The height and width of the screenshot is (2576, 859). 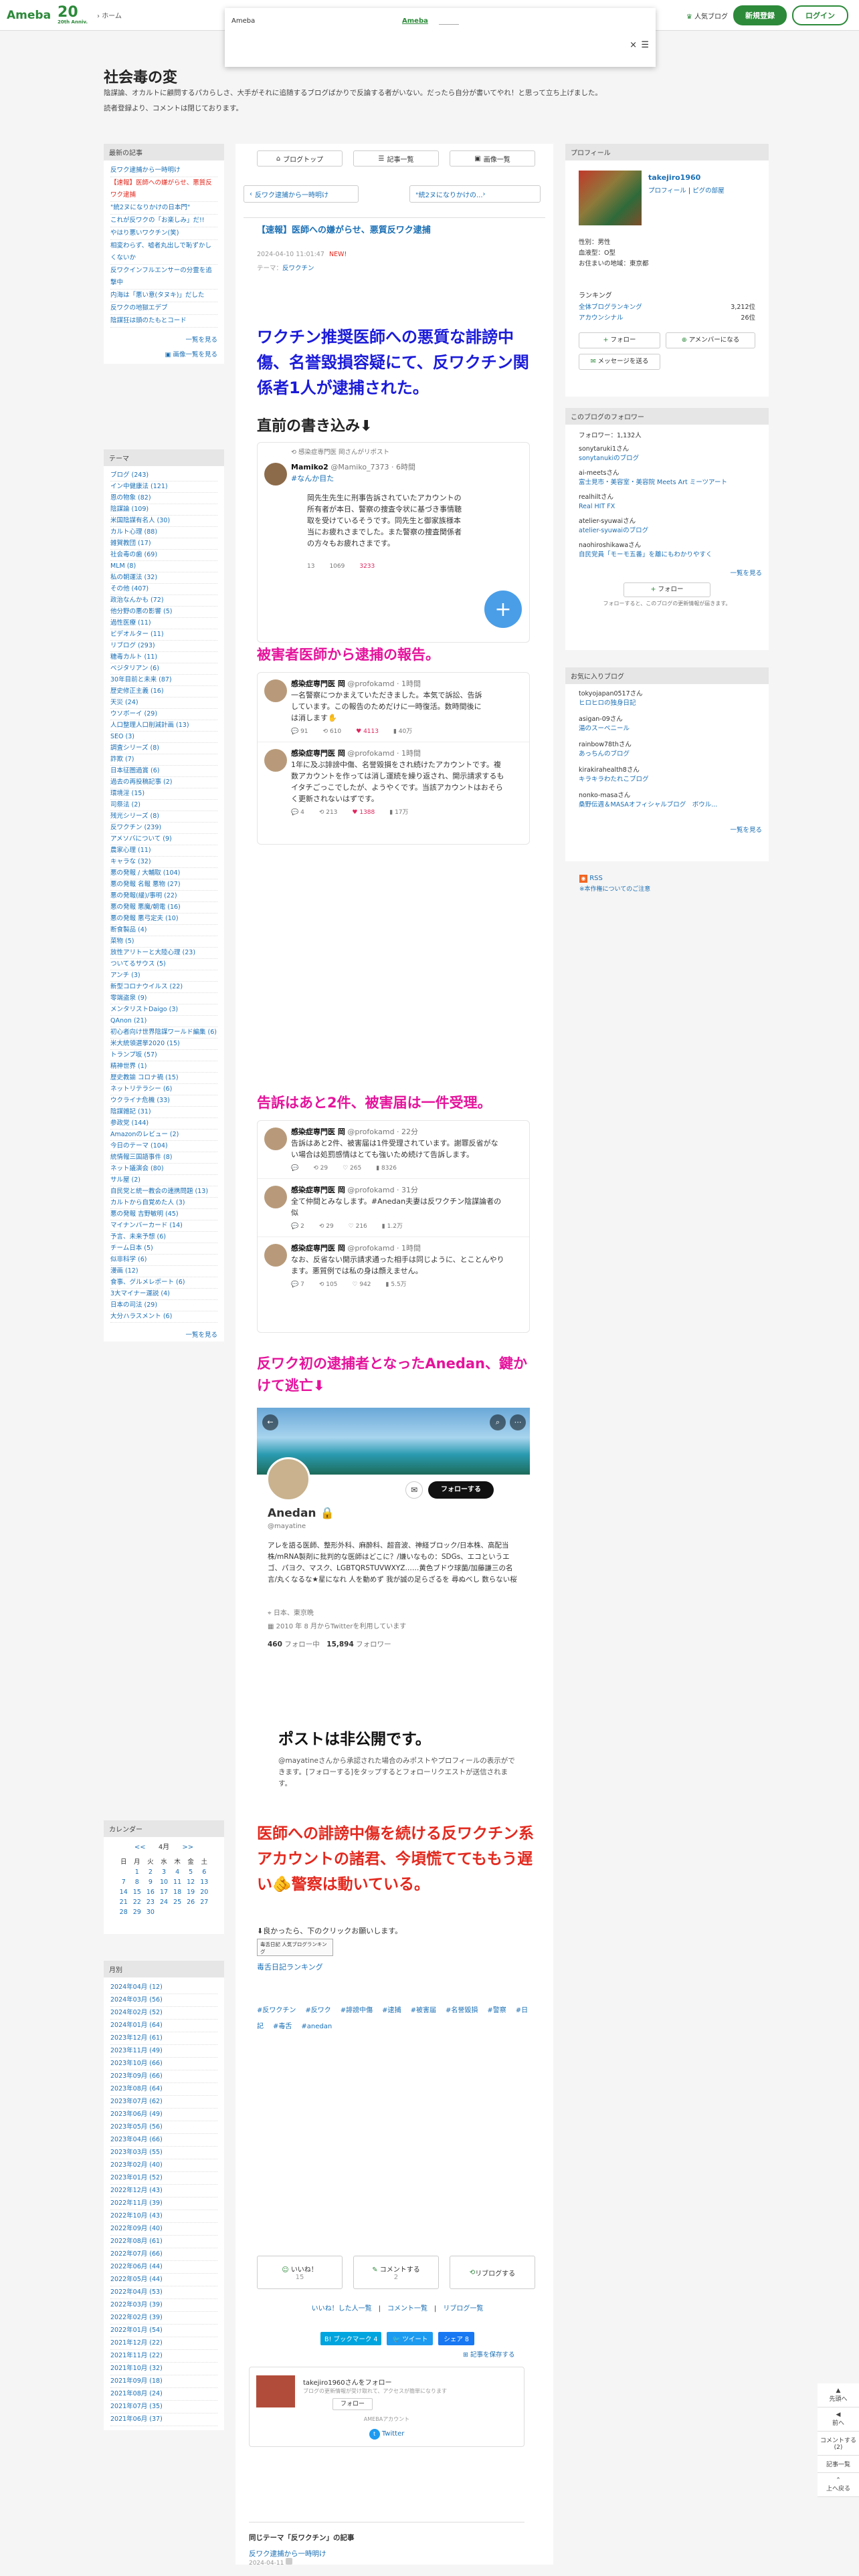 What do you see at coordinates (707, 16) in the screenshot?
I see `popular-blogs-link: ♛ 人気ブログ` at bounding box center [707, 16].